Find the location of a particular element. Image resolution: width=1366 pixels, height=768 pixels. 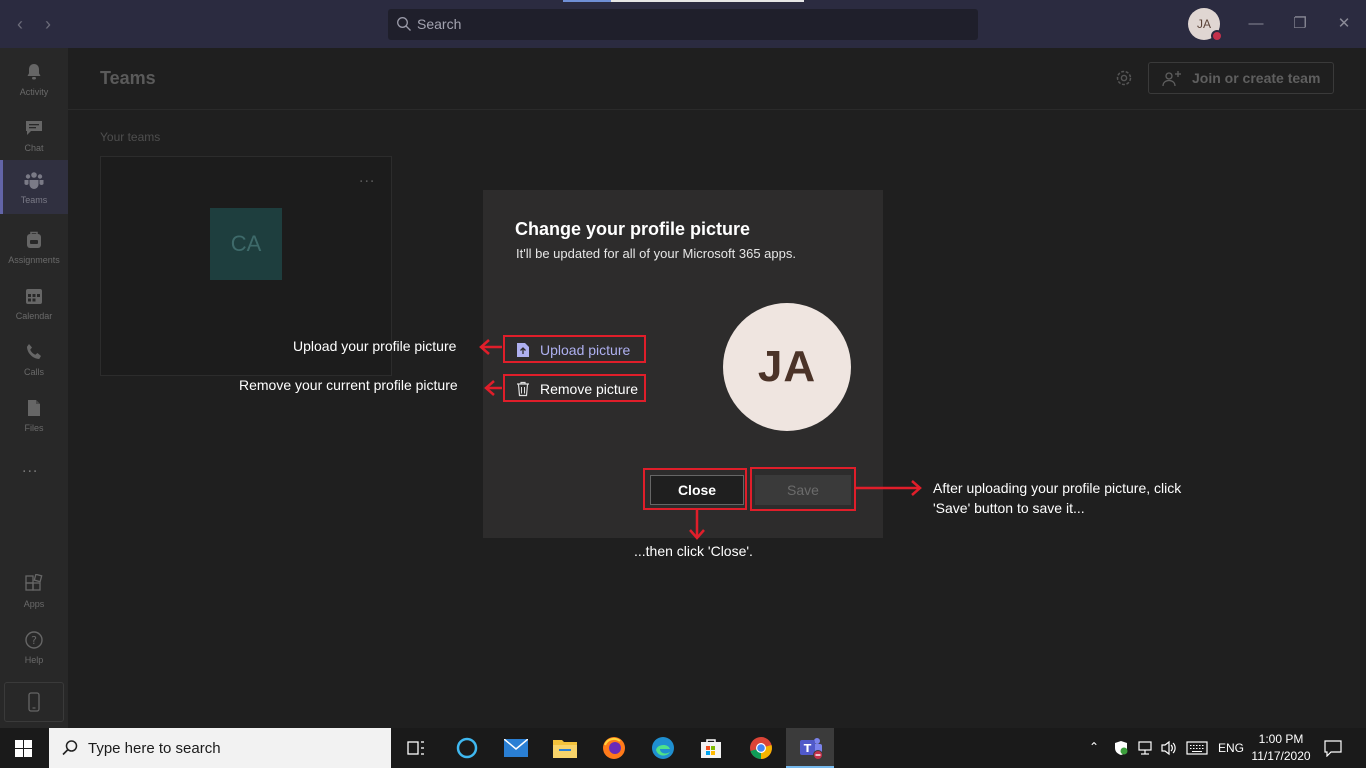

firefox-icon is located at coordinates (614, 748).